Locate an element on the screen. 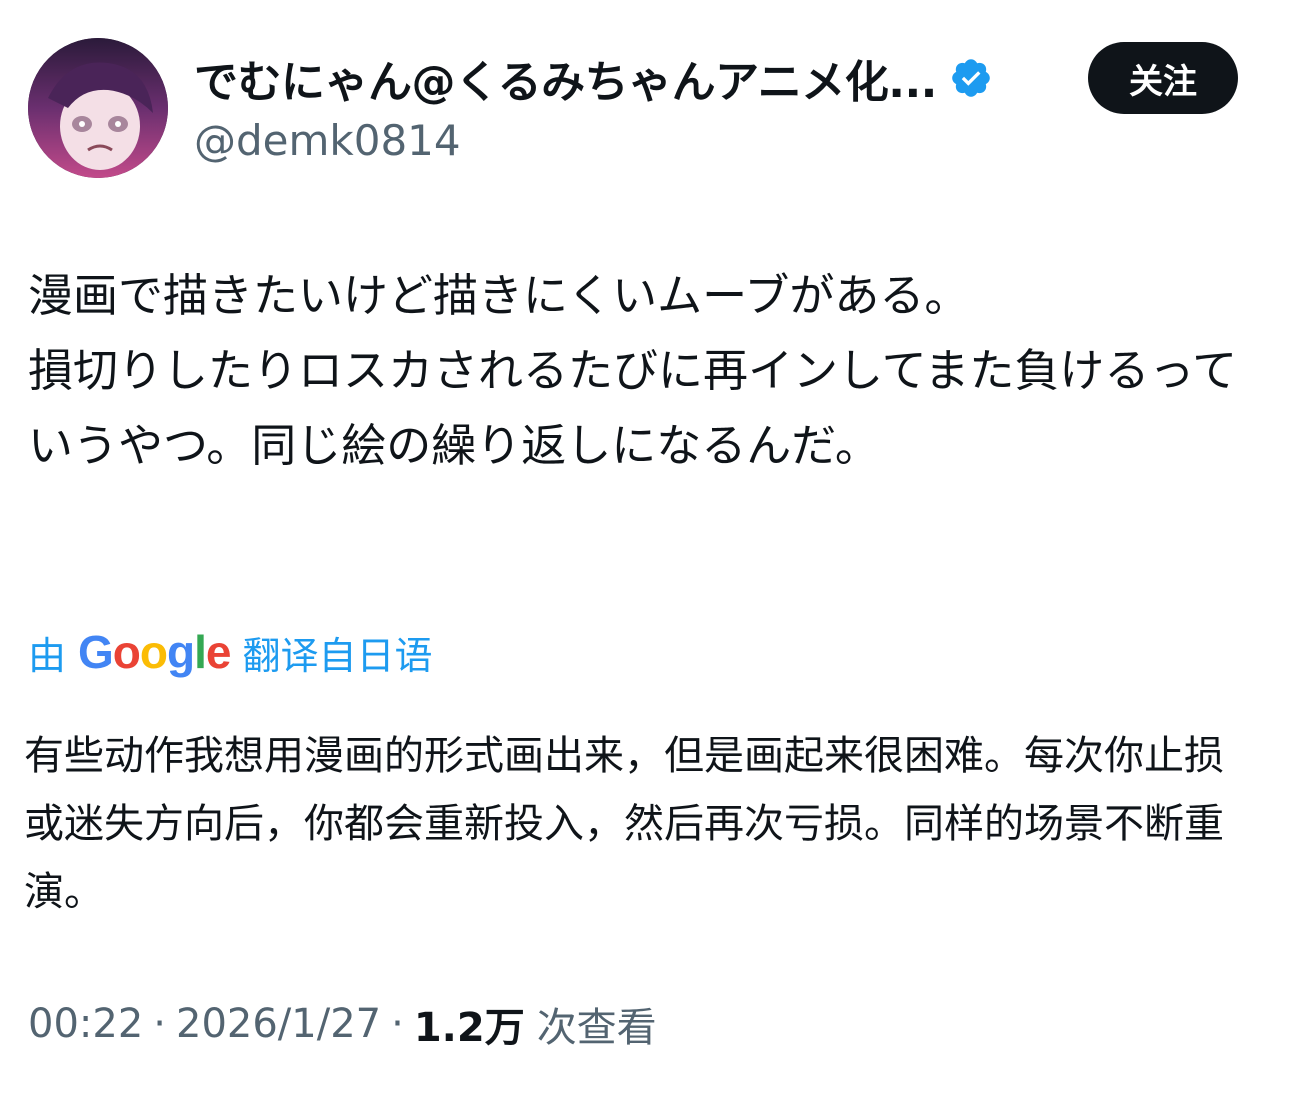 This screenshot has width=1290, height=1095. author-handle: @demk0814 is located at coordinates (327, 140).